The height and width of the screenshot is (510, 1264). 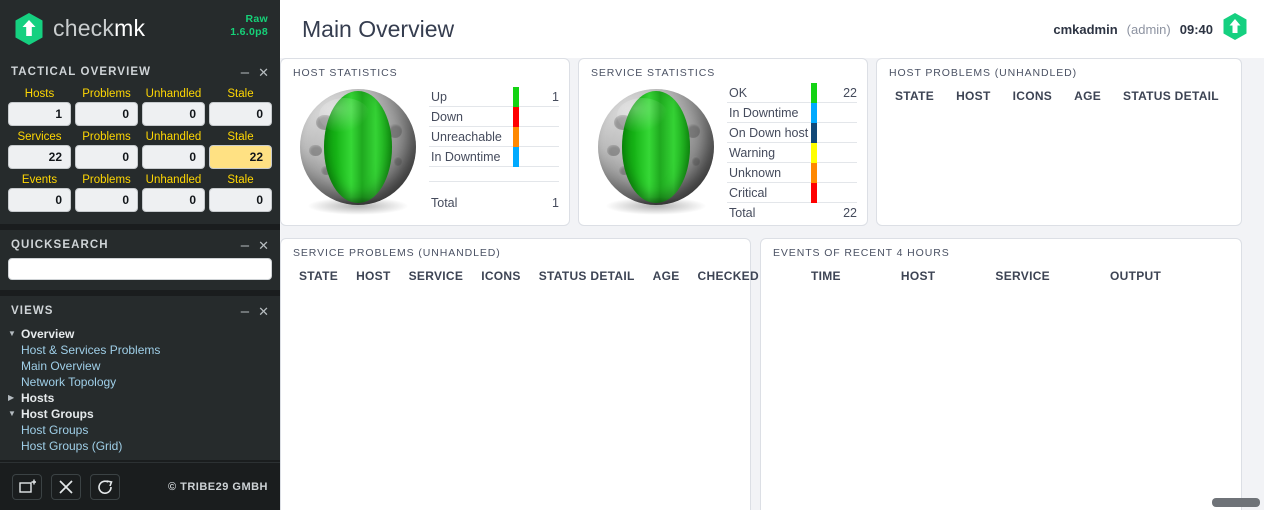 I want to click on views-item-label: Network Topology, so click(x=69, y=382).